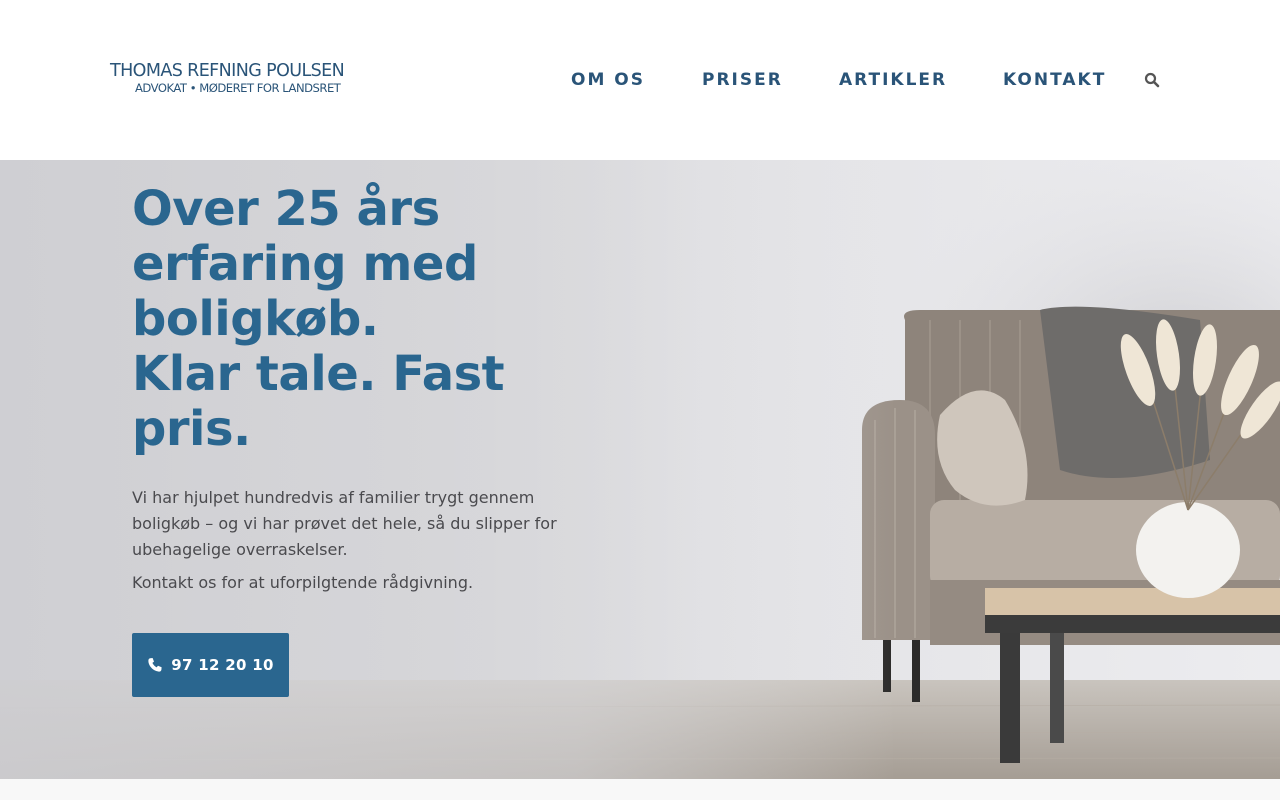  Describe the element at coordinates (227, 71) in the screenshot. I see `logo-name: THOMAS REFNING POULSEN` at that location.